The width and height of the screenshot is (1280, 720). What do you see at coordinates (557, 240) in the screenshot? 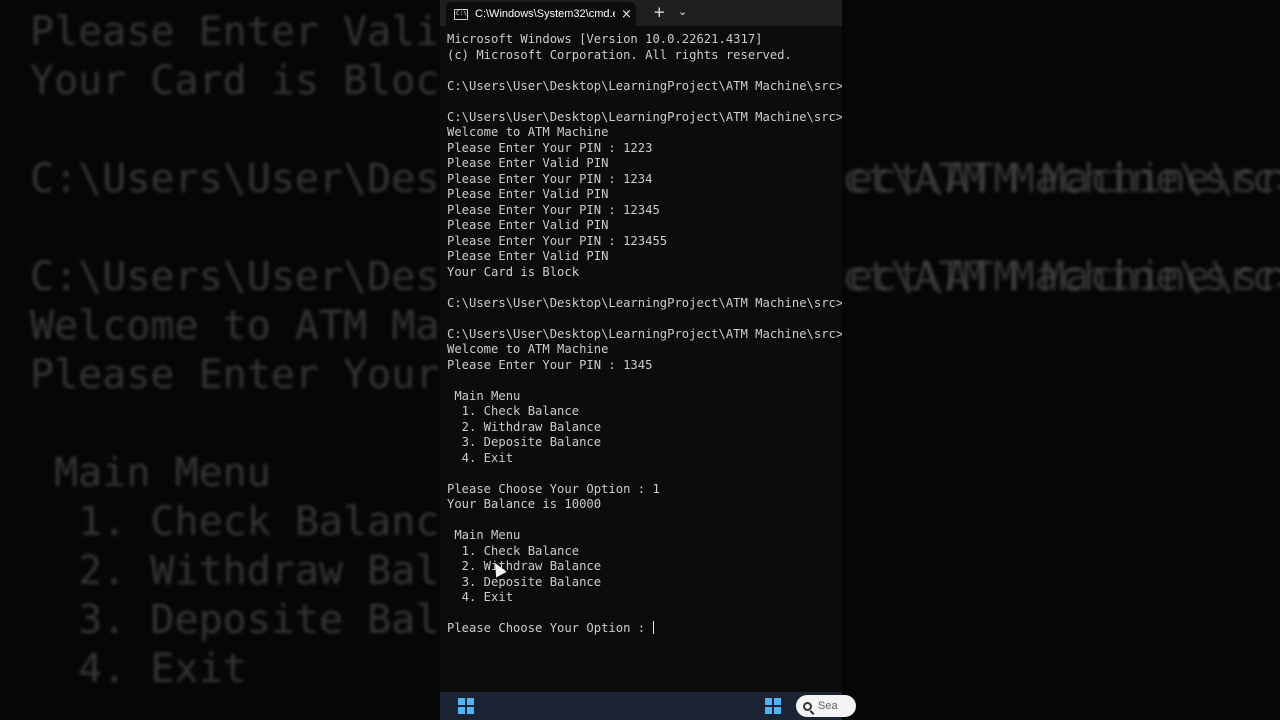
I see `console-line: Please Enter Your PIN : 123455` at bounding box center [557, 240].